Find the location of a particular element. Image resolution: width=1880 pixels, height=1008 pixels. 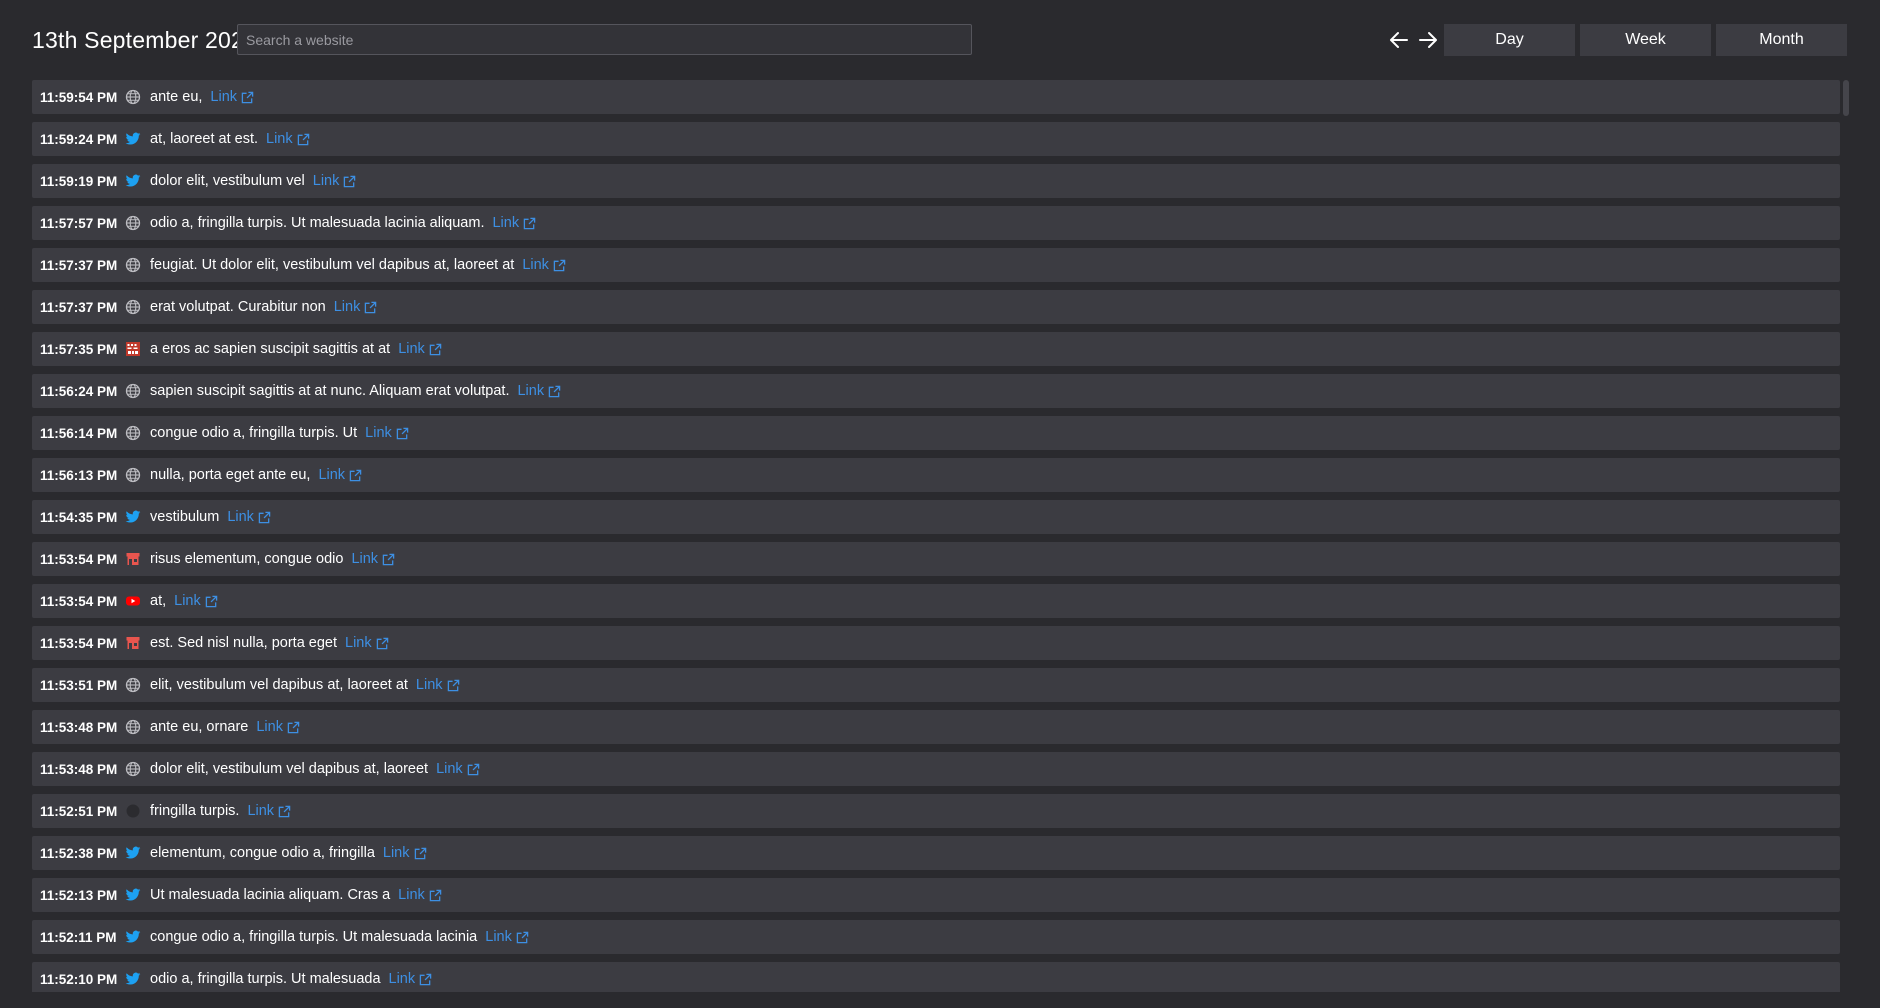

arrow-left-icon is located at coordinates (1399, 40).